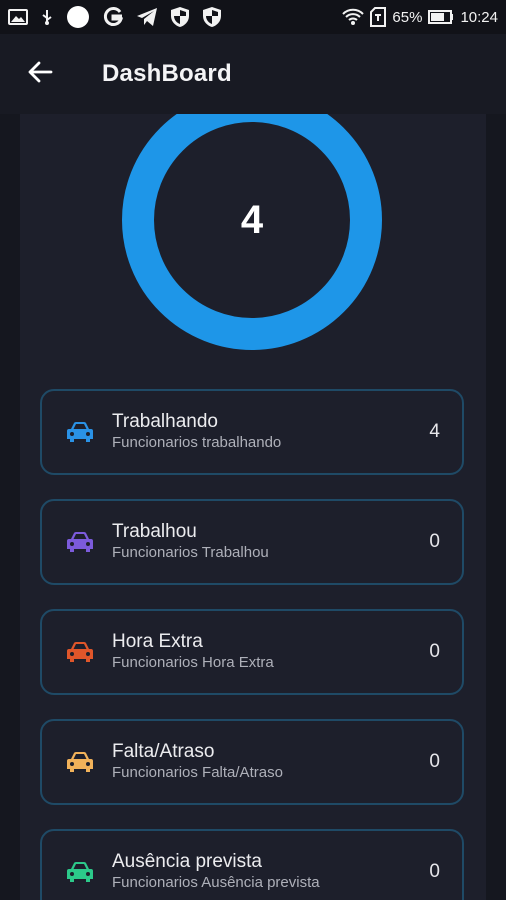 The width and height of the screenshot is (506, 900). Describe the element at coordinates (147, 17) in the screenshot. I see `telegram-icon` at that location.